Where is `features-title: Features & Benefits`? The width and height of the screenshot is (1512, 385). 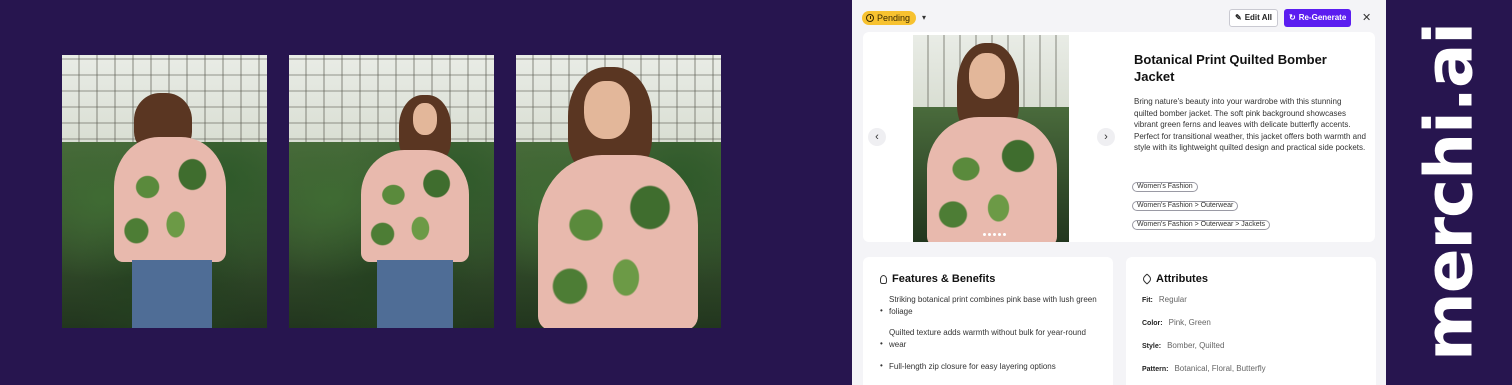 features-title: Features & Benefits is located at coordinates (937, 279).